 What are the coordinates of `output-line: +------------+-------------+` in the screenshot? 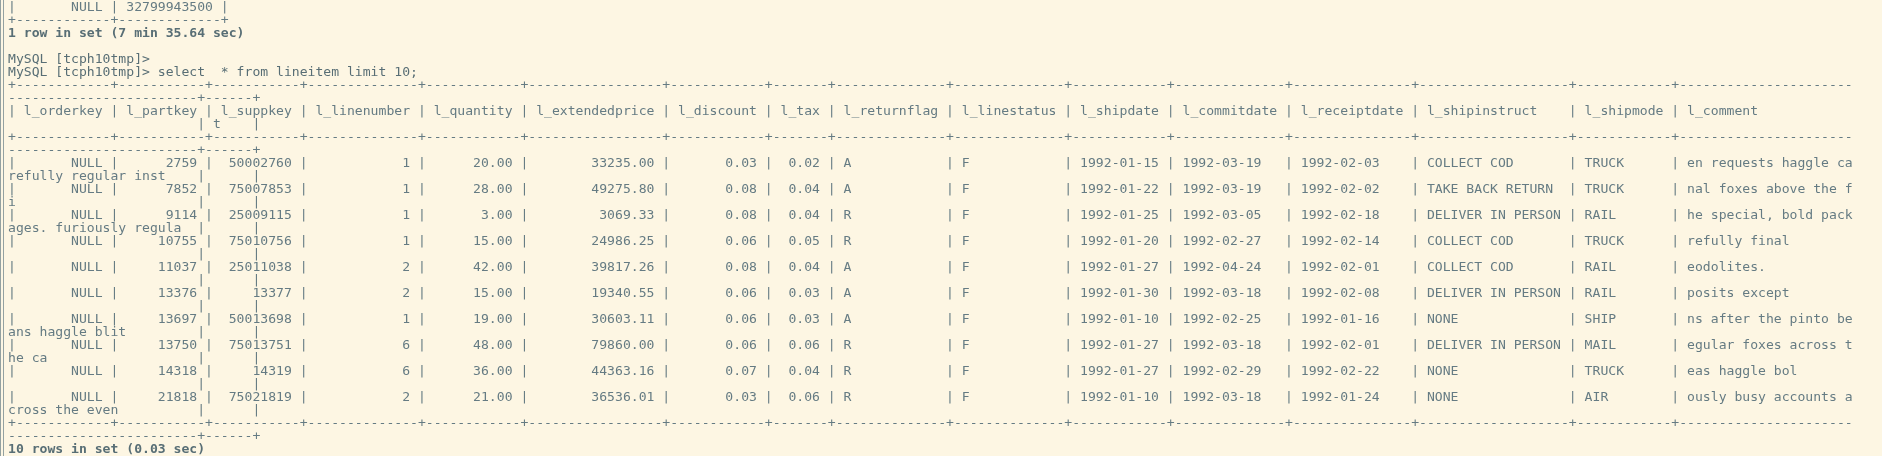 It's located at (118, 19).